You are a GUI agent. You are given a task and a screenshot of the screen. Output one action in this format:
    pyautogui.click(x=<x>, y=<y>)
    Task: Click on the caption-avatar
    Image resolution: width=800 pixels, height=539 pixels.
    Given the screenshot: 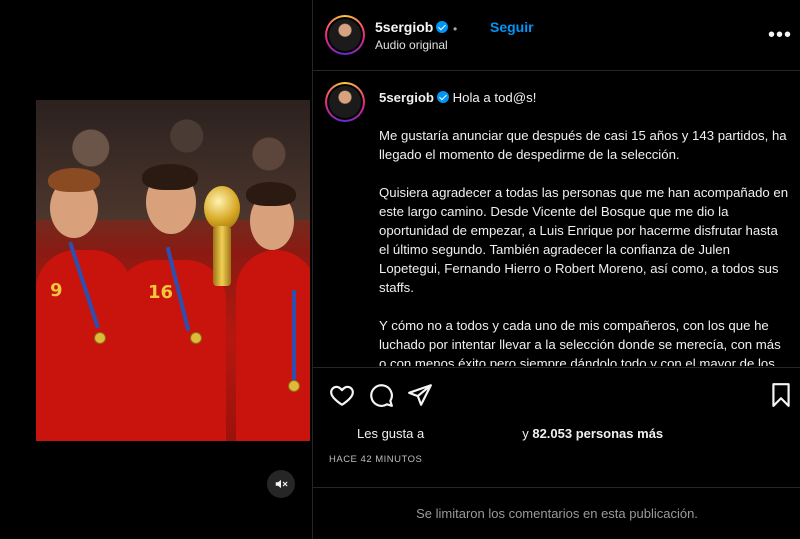 What is the action you would take?
    pyautogui.click(x=345, y=102)
    